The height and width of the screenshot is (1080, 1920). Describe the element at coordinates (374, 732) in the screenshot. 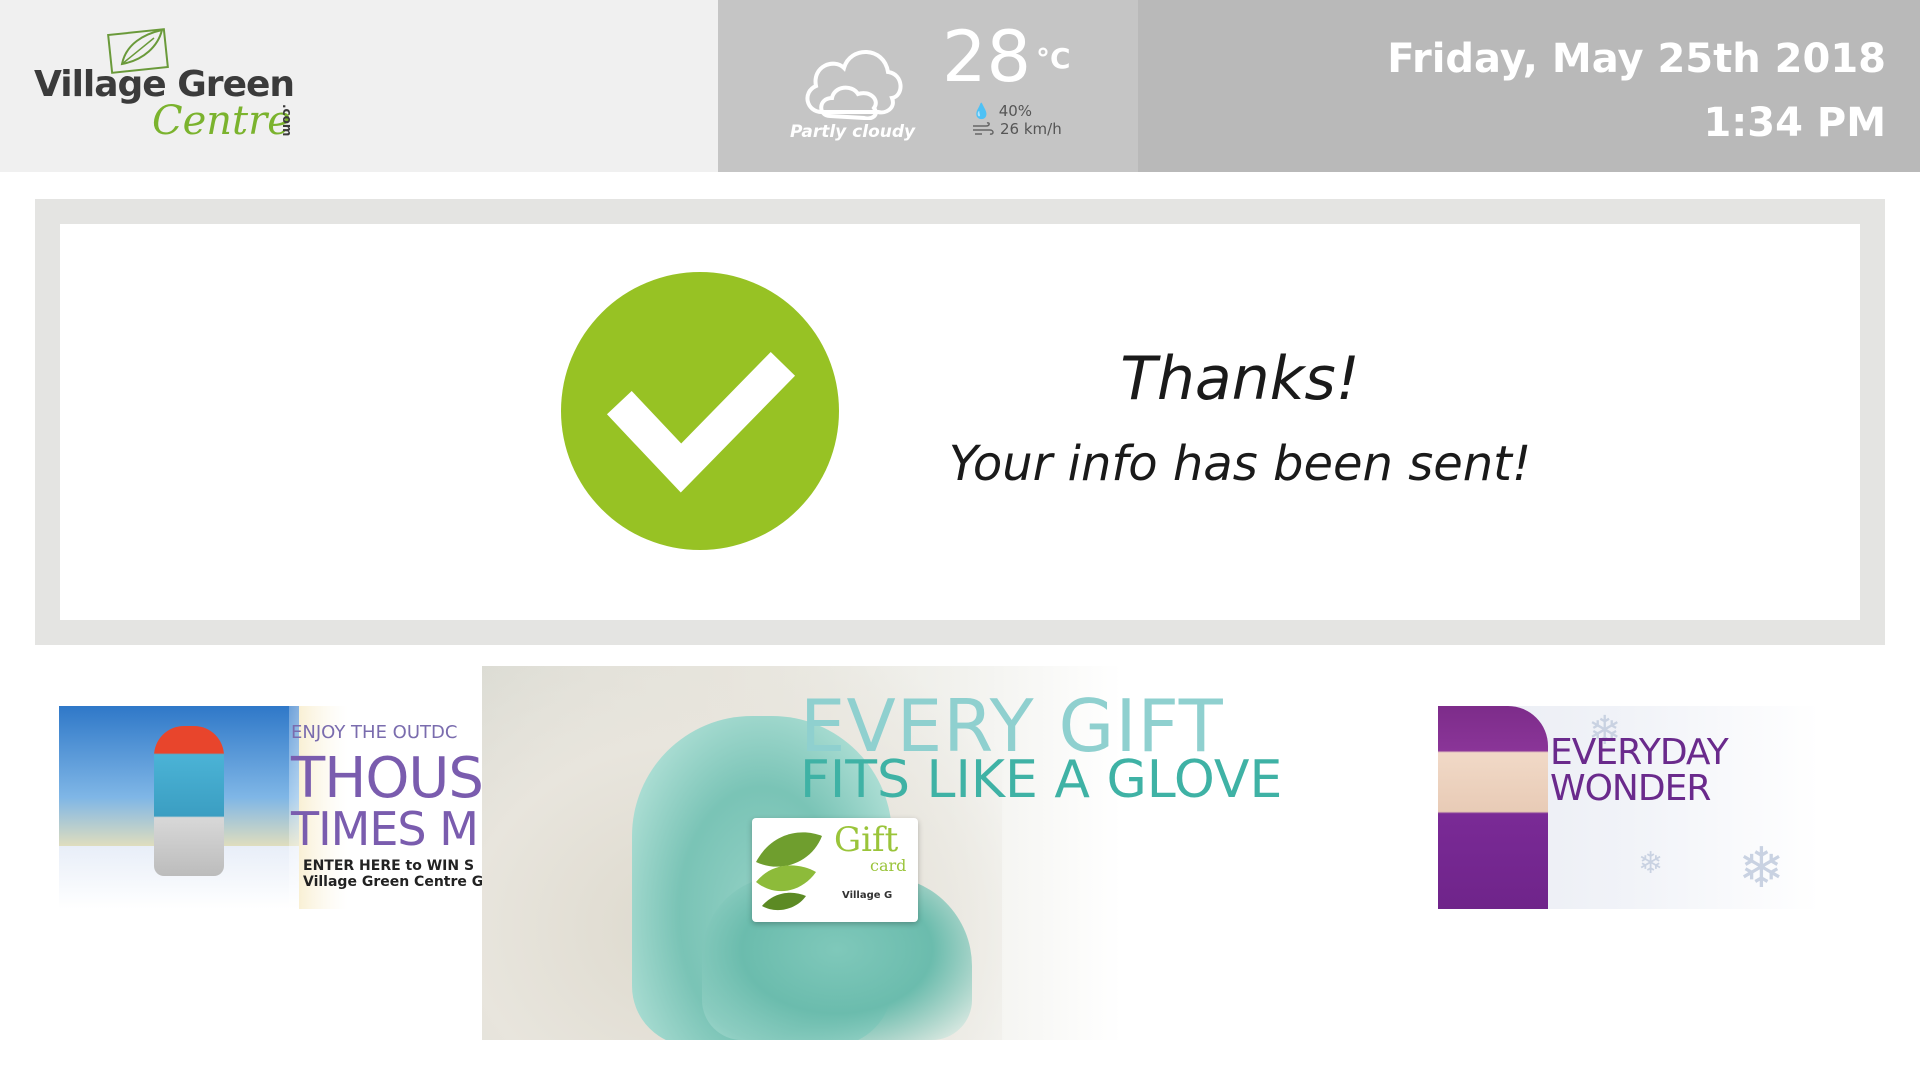

I see `banner-left-tagline: ENJOY THE OUTDC` at that location.